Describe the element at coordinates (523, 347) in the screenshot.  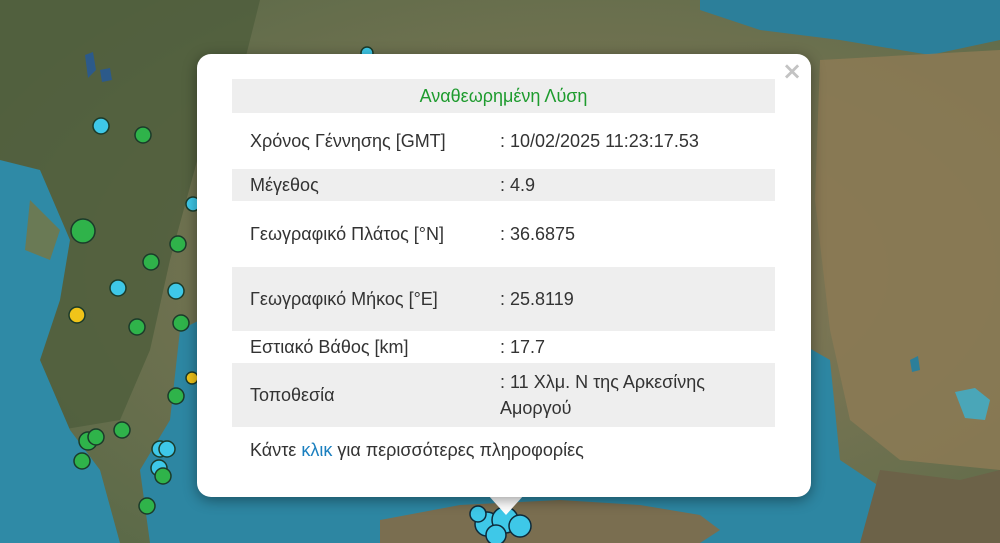
I see `depth-value: : 17.7` at that location.